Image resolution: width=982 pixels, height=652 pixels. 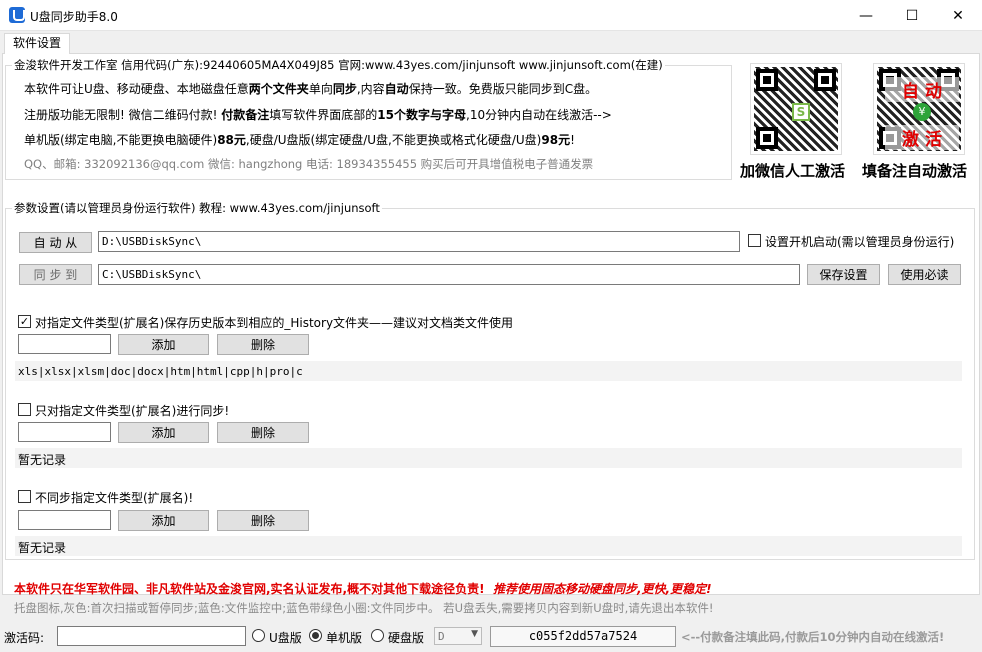 What do you see at coordinates (458, 636) in the screenshot?
I see `drive-select: D ▼` at bounding box center [458, 636].